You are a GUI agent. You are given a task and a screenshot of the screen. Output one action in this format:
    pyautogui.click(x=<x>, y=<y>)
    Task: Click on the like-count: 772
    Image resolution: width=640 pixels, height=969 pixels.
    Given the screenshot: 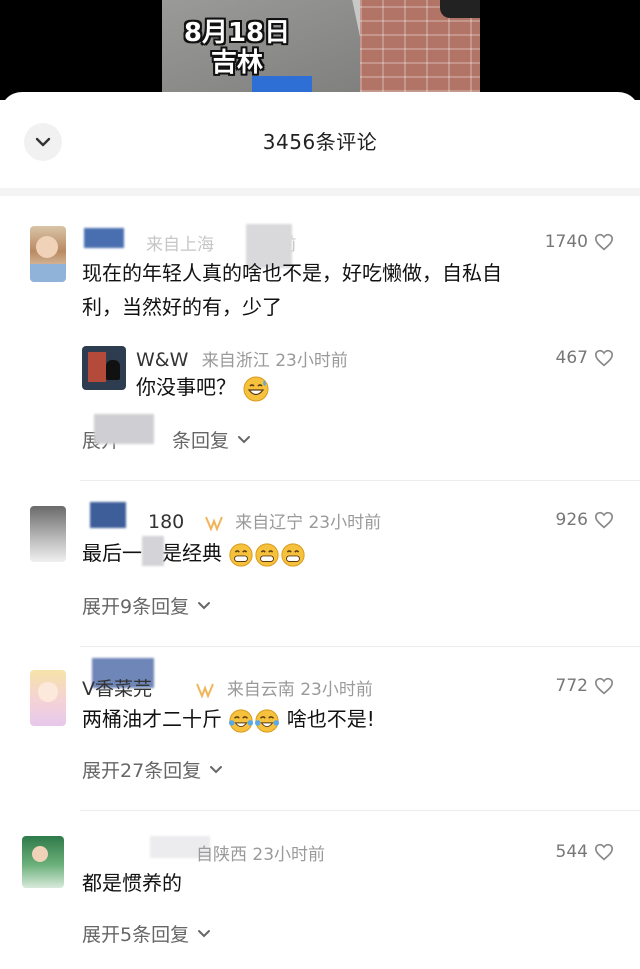 What is the action you would take?
    pyautogui.click(x=571, y=686)
    